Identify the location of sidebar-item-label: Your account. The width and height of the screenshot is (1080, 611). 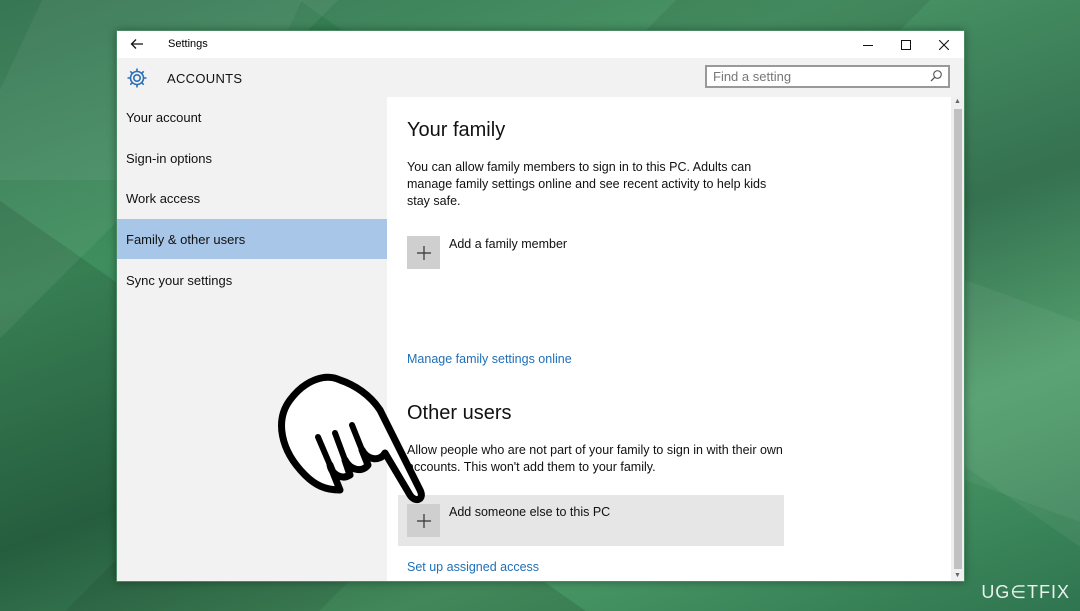
(164, 117).